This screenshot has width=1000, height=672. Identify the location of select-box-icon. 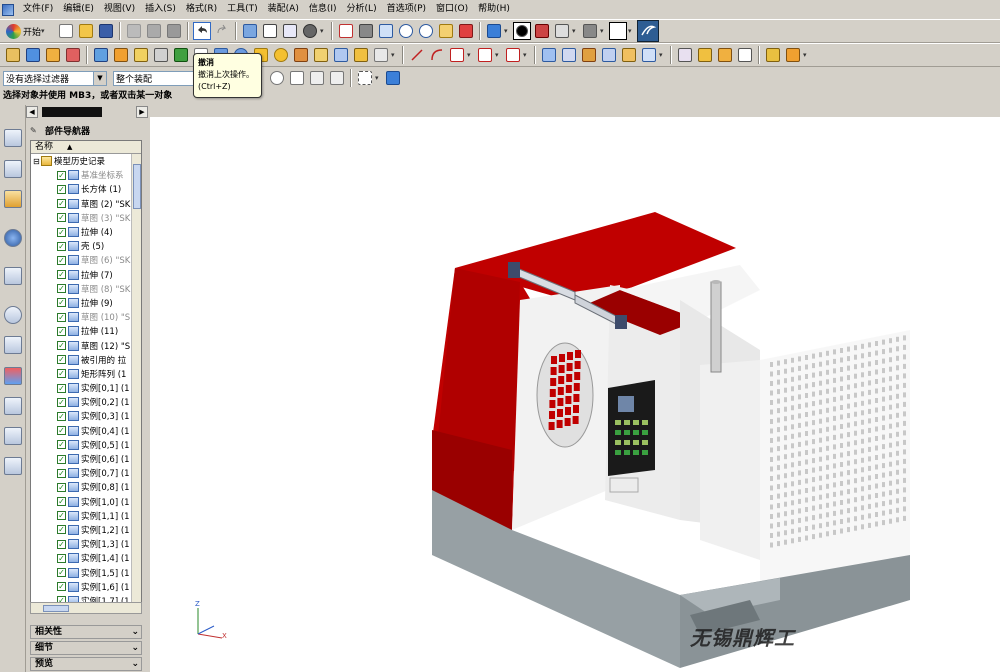
(297, 78).